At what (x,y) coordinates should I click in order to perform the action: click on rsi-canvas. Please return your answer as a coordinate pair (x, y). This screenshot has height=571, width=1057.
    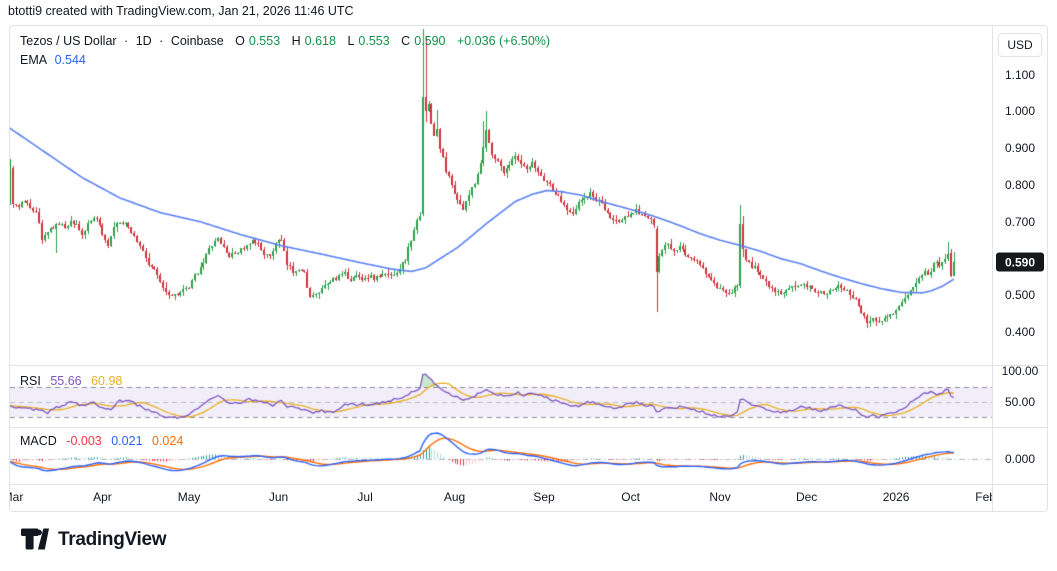
    Looking at the image, I should click on (501, 396).